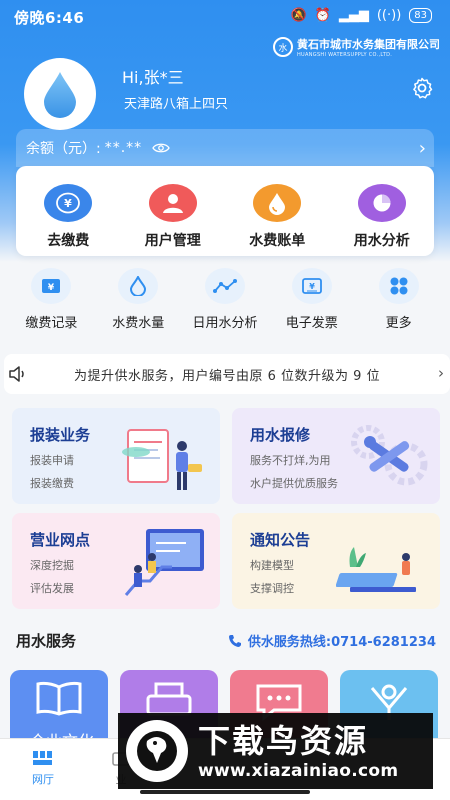  I want to click on feature-line: 评估发展, so click(52, 588).